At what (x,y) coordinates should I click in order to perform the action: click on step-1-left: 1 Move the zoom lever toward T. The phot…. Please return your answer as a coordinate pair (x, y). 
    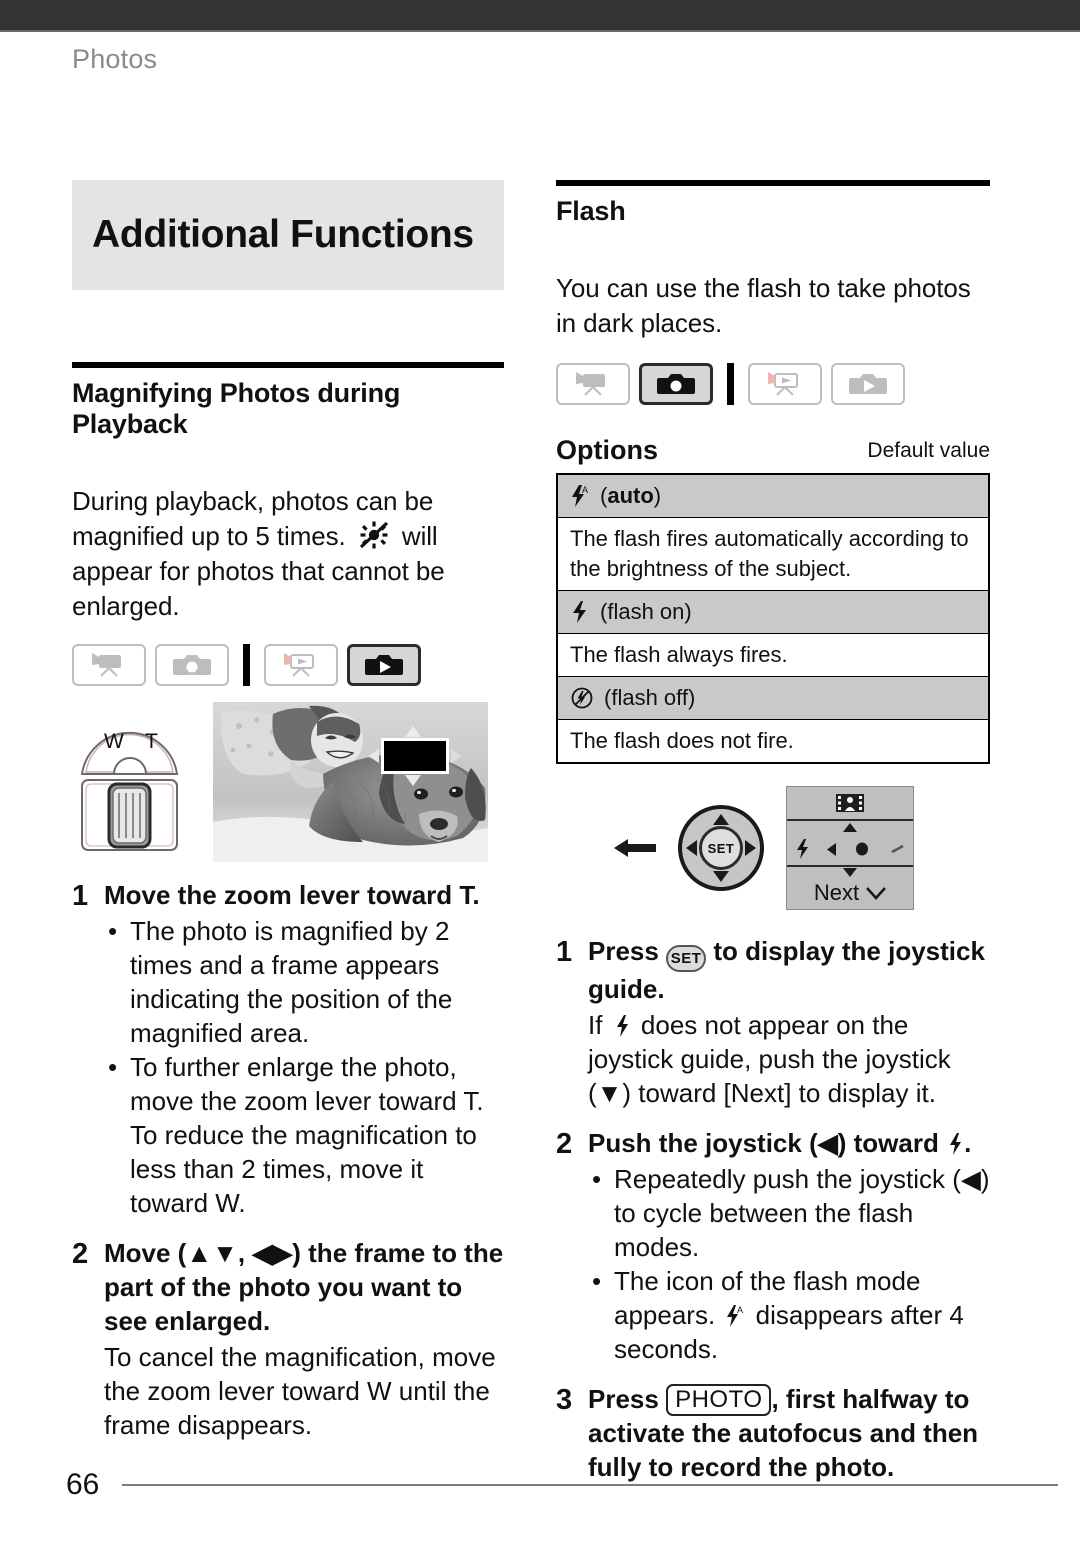
    Looking at the image, I should click on (288, 1049).